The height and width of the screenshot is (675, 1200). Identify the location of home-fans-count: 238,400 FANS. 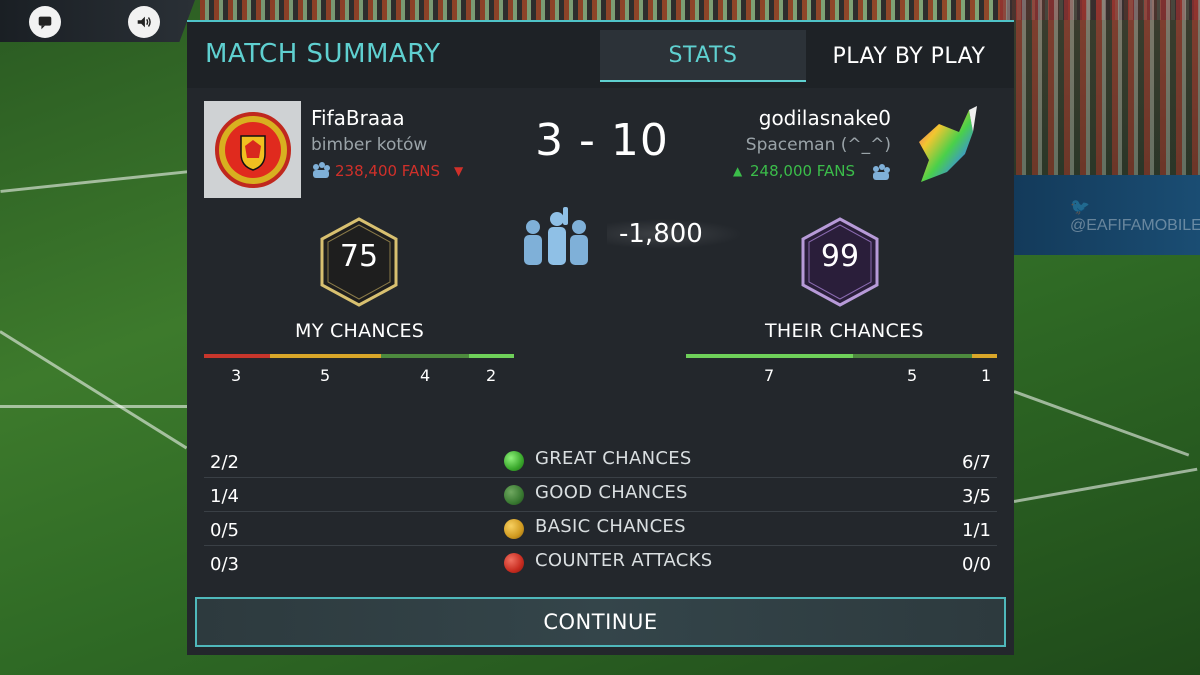
(388, 171).